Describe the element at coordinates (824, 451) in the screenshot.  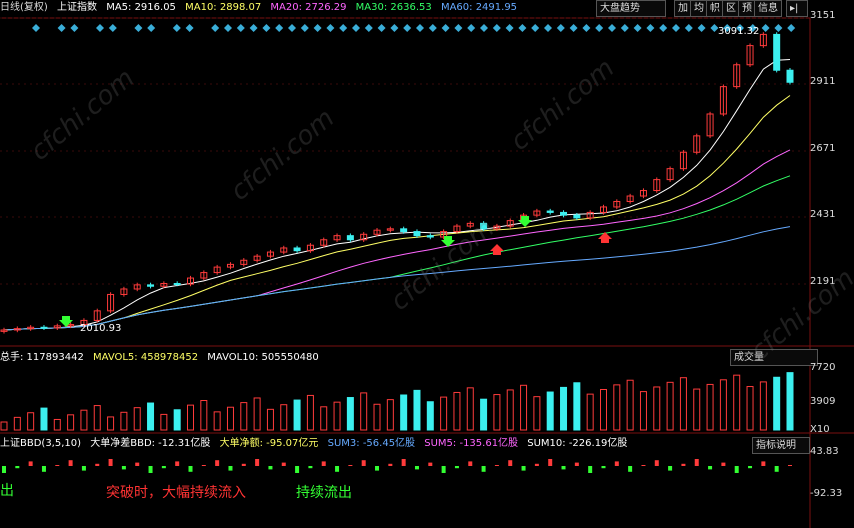
I see `bbd-tick: 43.83` at that location.